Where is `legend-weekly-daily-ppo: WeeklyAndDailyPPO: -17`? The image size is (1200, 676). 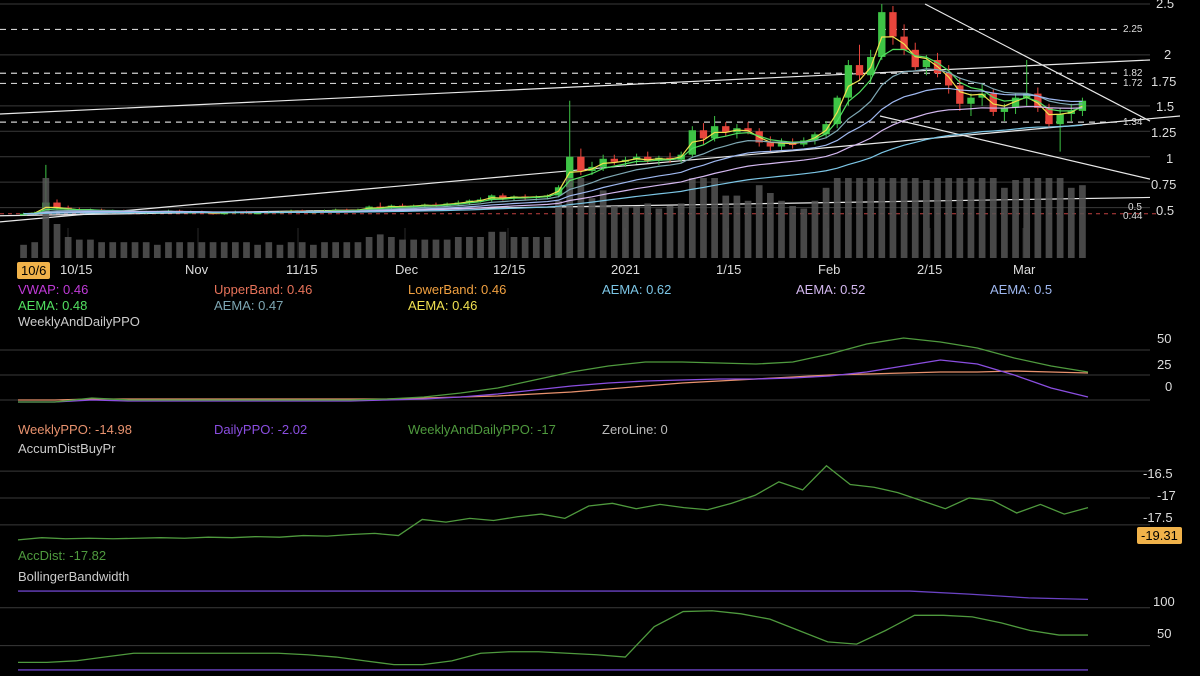 legend-weekly-daily-ppo: WeeklyAndDailyPPO: -17 is located at coordinates (482, 429).